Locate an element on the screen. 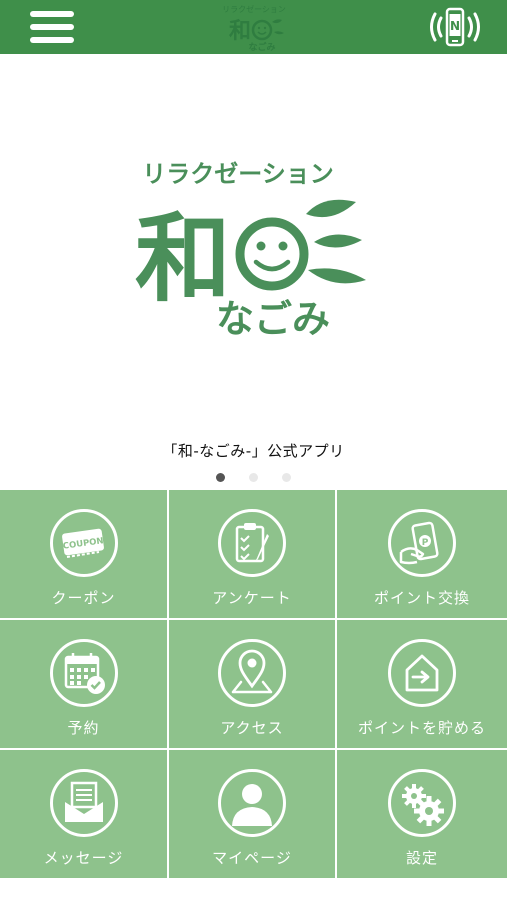 The image size is (507, 900). nfc-phone-icon: N is located at coordinates (455, 27).